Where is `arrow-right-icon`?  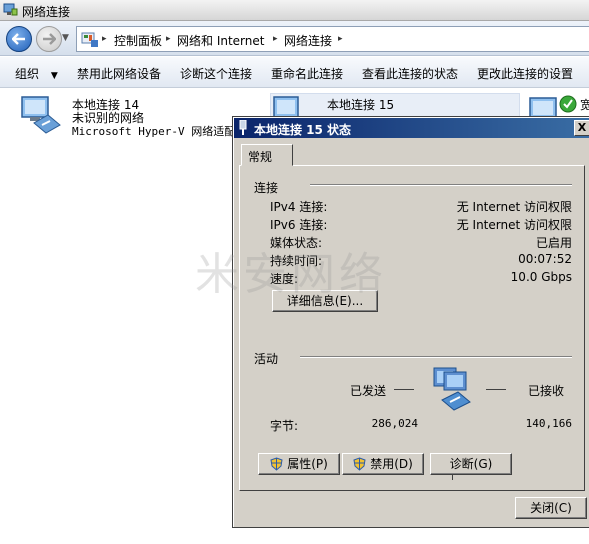
arrow-right-icon is located at coordinates (49, 39).